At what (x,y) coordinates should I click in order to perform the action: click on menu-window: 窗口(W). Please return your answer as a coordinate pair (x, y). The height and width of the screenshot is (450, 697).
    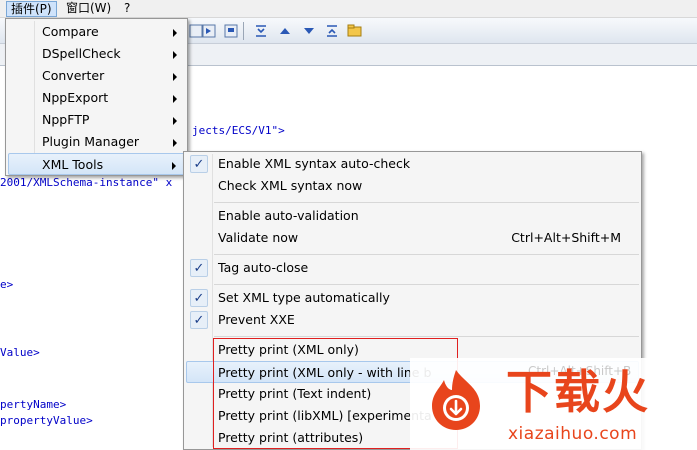
    Looking at the image, I should click on (88, 9).